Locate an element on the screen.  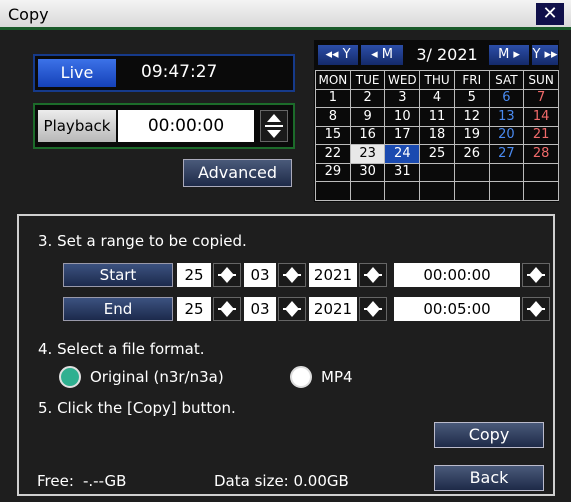
end-year-spinner is located at coordinates (373, 309).